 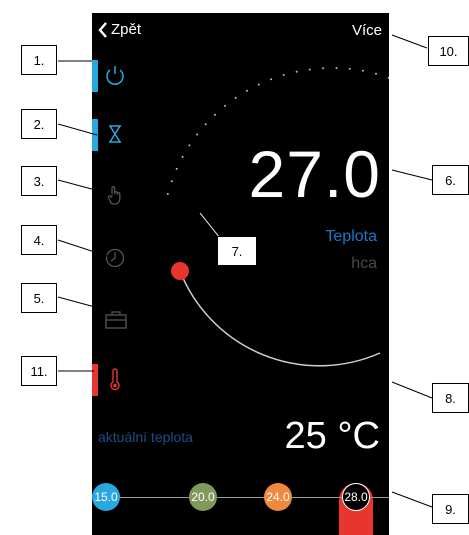 What do you see at coordinates (450, 180) in the screenshot?
I see `callout-6: 6.` at bounding box center [450, 180].